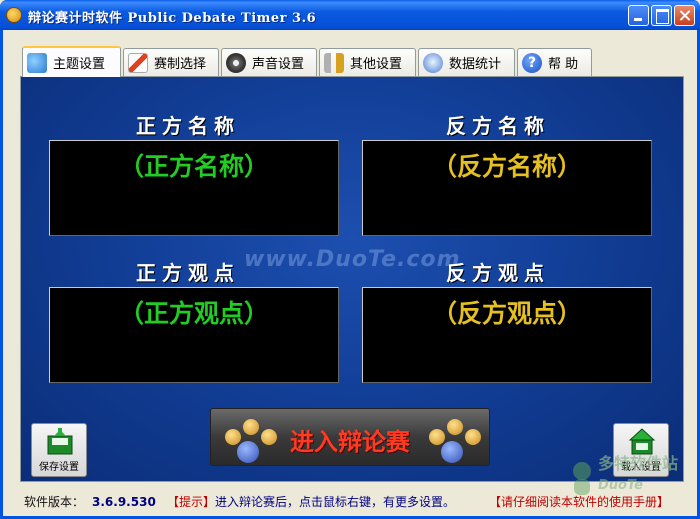 This screenshot has width=700, height=519. What do you see at coordinates (193, 166) in the screenshot?
I see `affirmative-name-value: （正方名称）` at bounding box center [193, 166].